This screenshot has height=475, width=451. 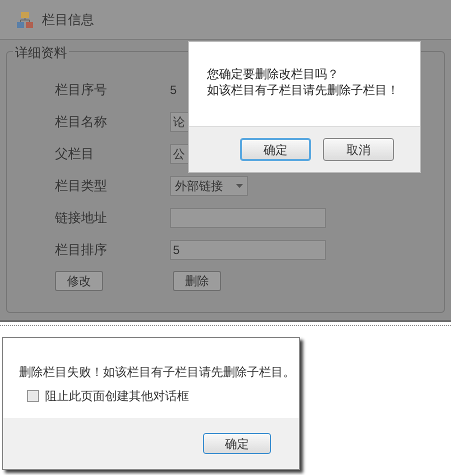 I want to click on form-button: 删除, so click(x=197, y=281).